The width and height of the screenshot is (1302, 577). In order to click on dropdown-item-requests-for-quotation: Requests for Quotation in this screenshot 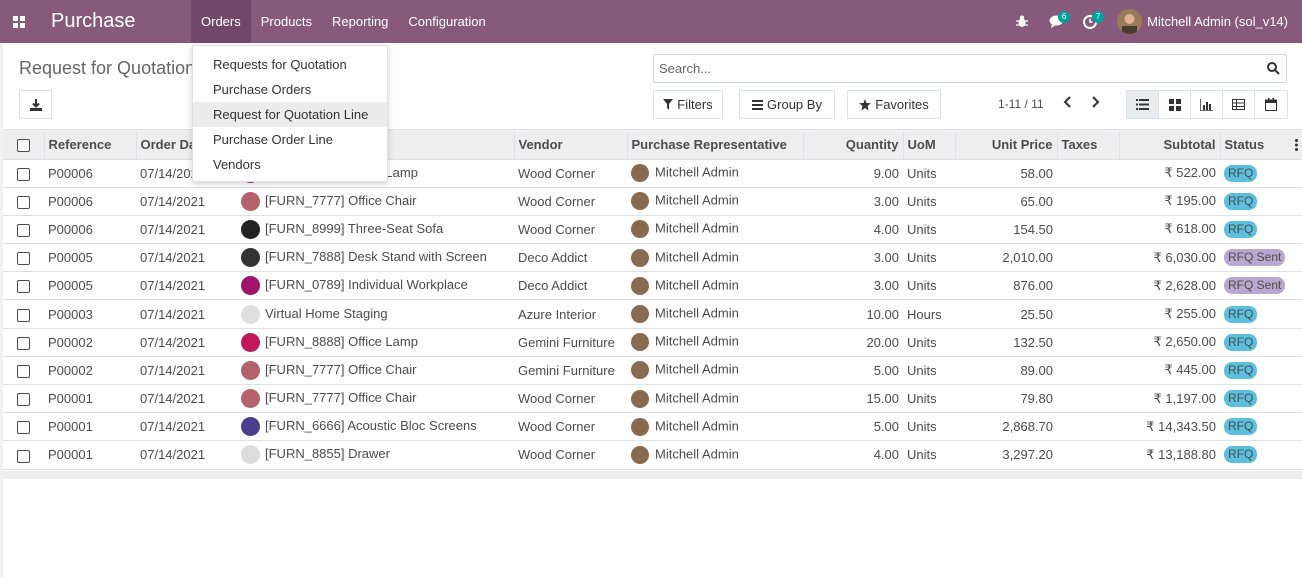, I will do `click(290, 64)`.